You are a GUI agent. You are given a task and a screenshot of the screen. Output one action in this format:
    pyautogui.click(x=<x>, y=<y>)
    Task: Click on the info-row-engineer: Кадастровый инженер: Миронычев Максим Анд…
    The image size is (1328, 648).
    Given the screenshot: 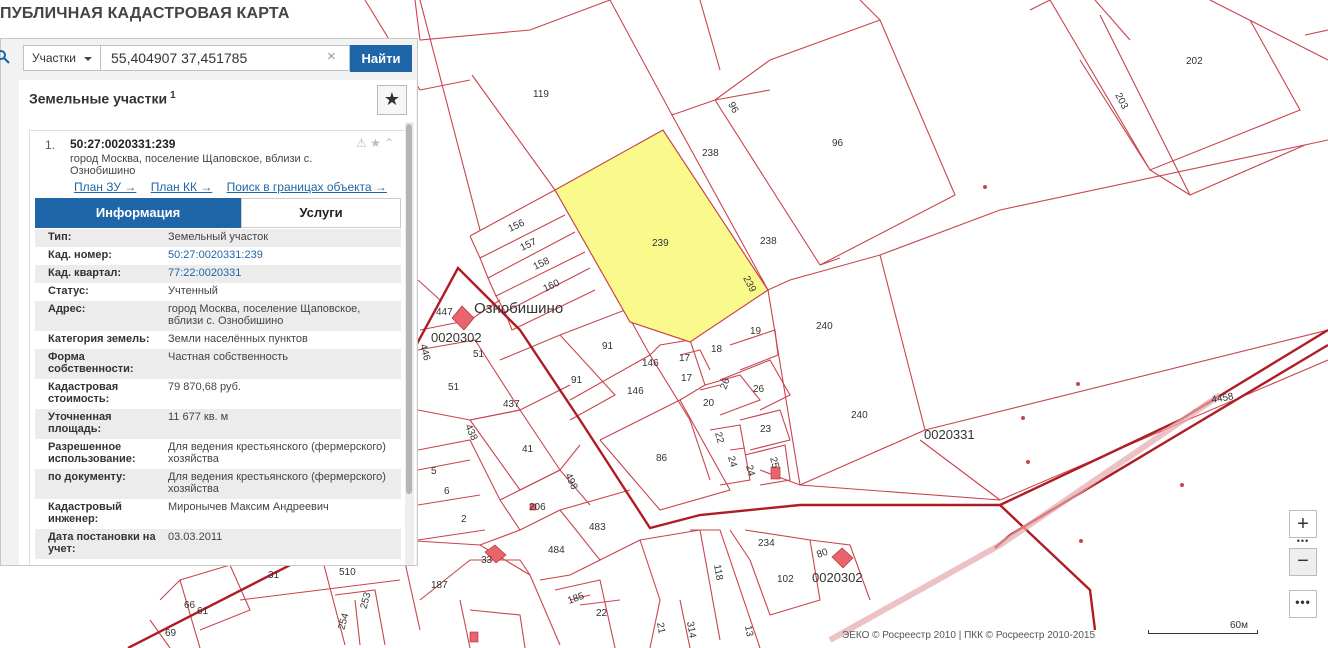 What is the action you would take?
    pyautogui.click(x=188, y=513)
    